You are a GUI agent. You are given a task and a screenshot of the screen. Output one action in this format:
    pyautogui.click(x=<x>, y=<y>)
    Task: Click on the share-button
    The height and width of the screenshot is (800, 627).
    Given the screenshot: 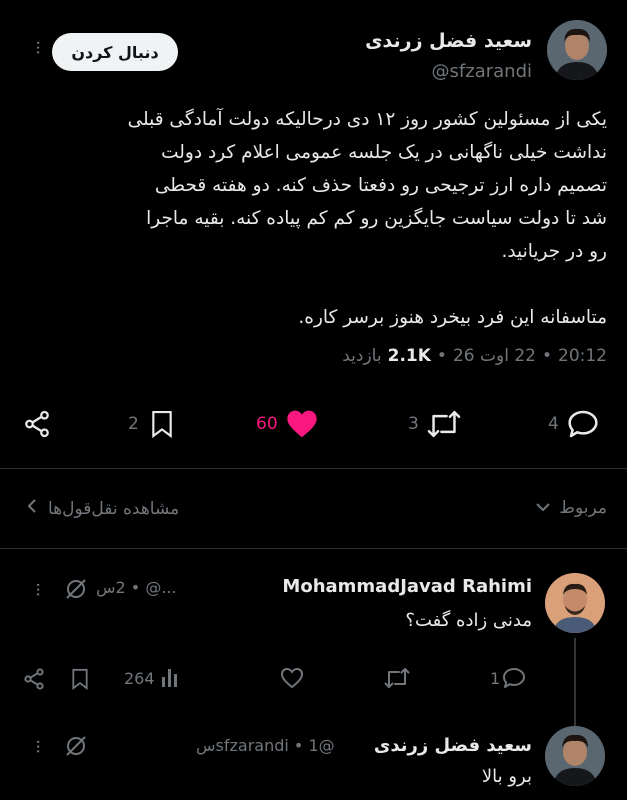 What is the action you would take?
    pyautogui.click(x=37, y=424)
    